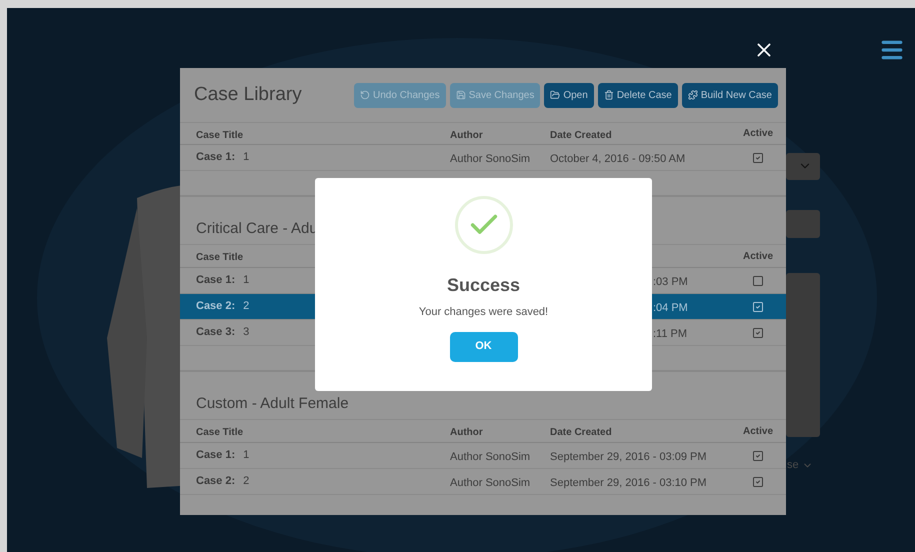 Image resolution: width=915 pixels, height=552 pixels. I want to click on group-title: Custom - Adult Female, so click(272, 404).